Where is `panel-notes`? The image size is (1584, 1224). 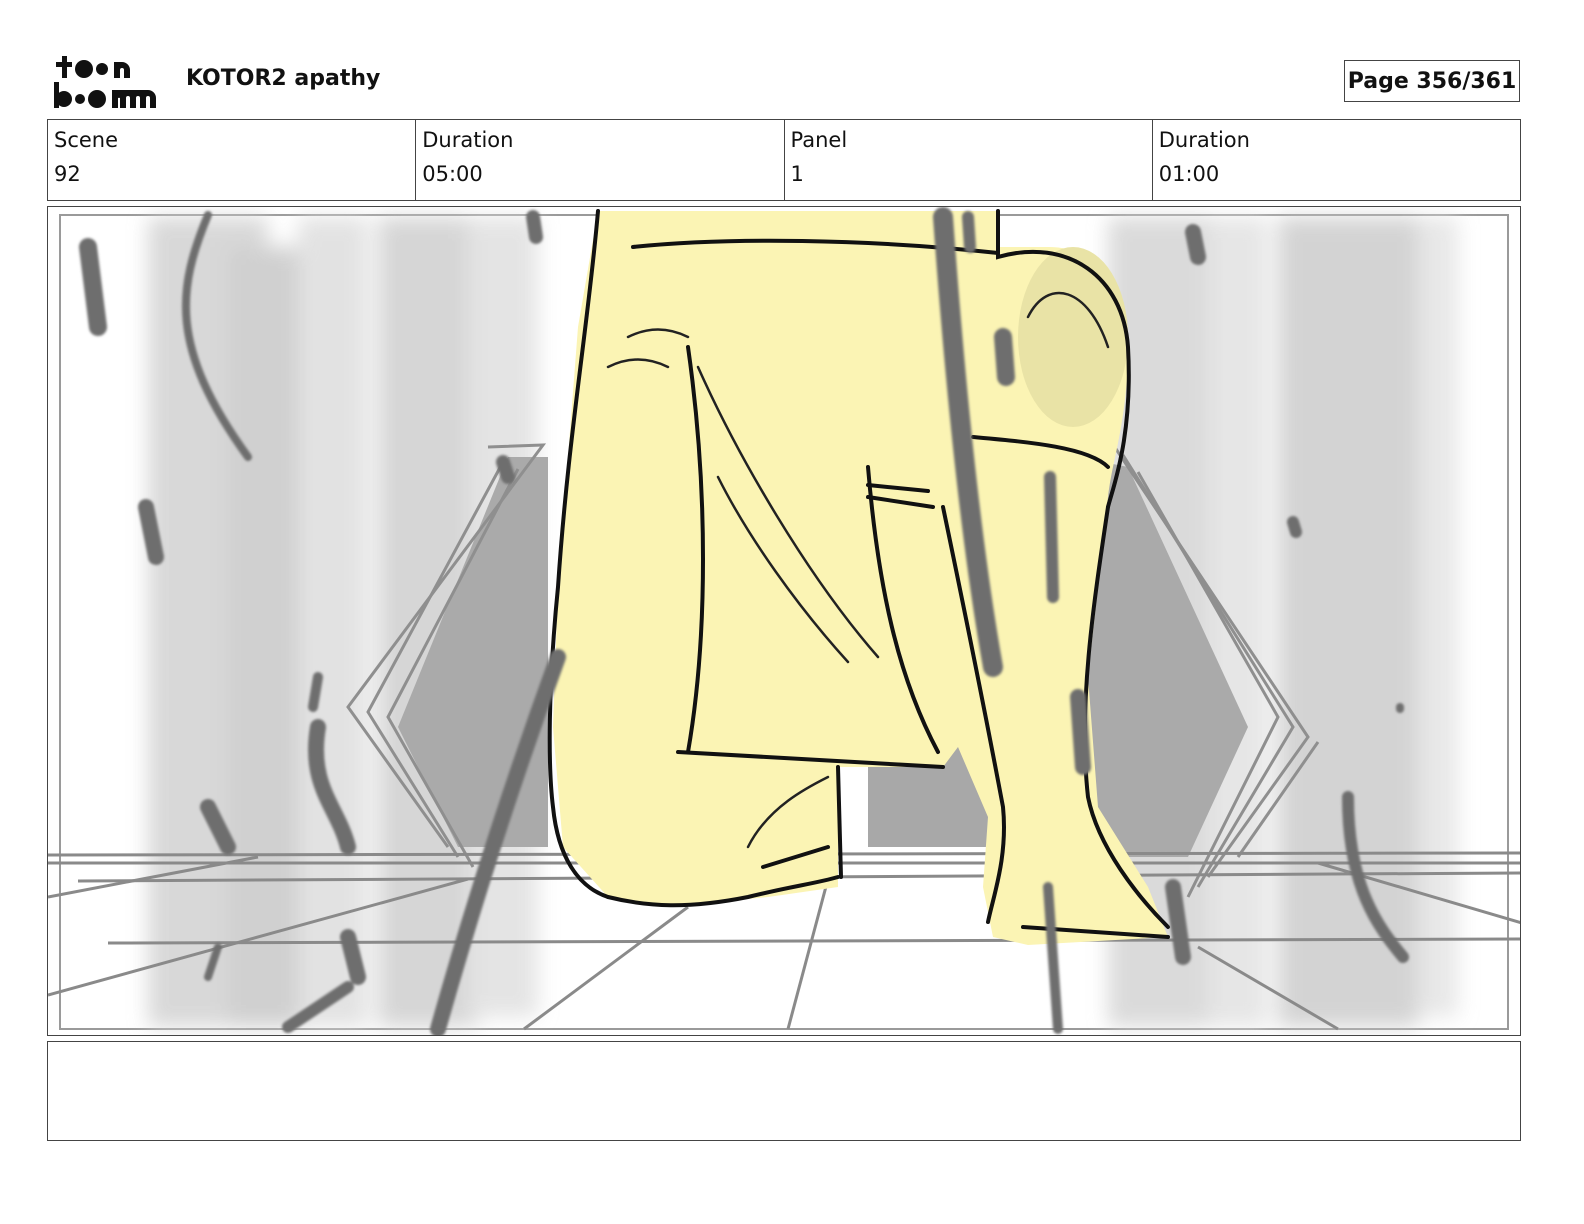
panel-notes is located at coordinates (784, 1091).